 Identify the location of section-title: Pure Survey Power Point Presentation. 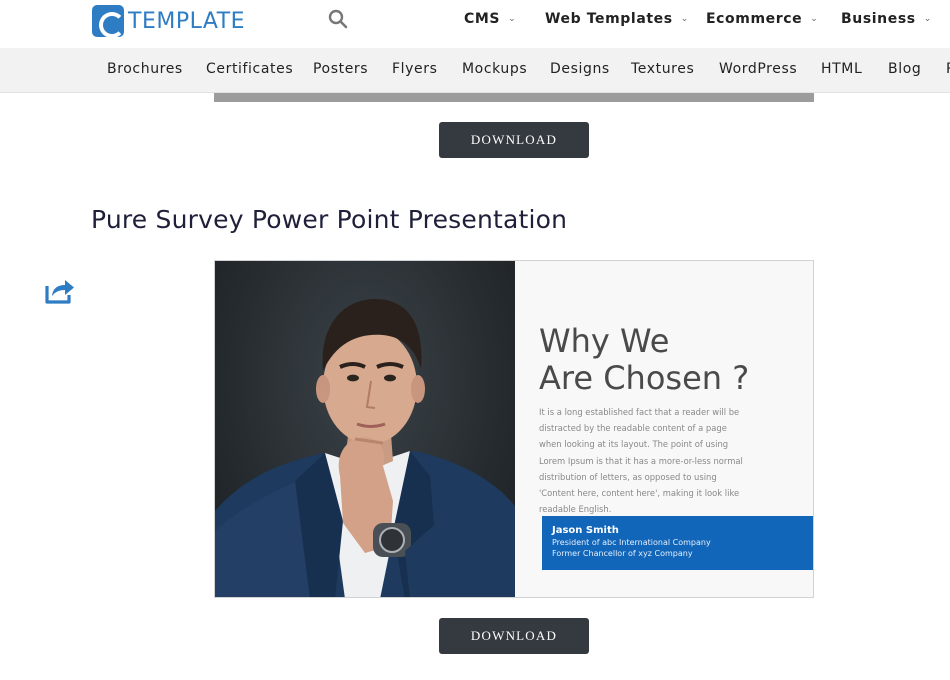
(329, 219).